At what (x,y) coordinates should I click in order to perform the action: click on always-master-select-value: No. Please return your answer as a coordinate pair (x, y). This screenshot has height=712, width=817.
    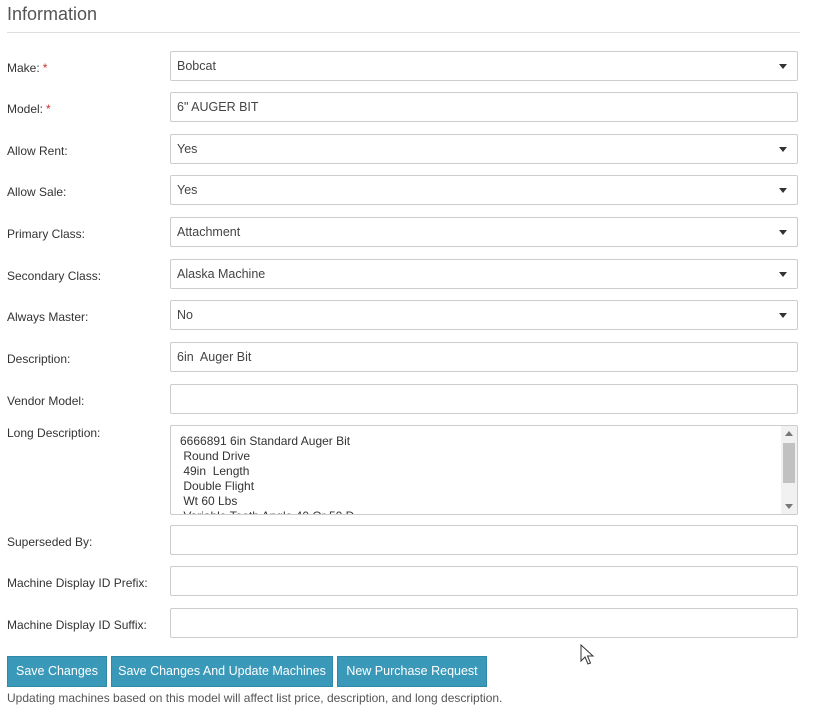
    Looking at the image, I should click on (185, 315).